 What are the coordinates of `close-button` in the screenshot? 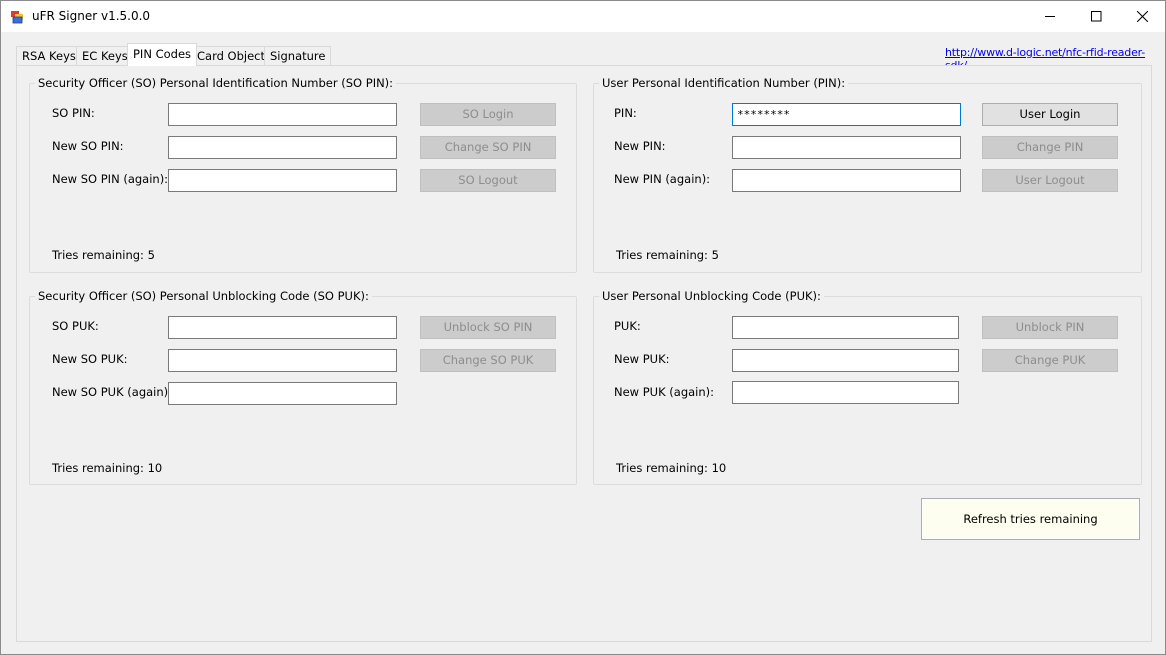 It's located at (1142, 16).